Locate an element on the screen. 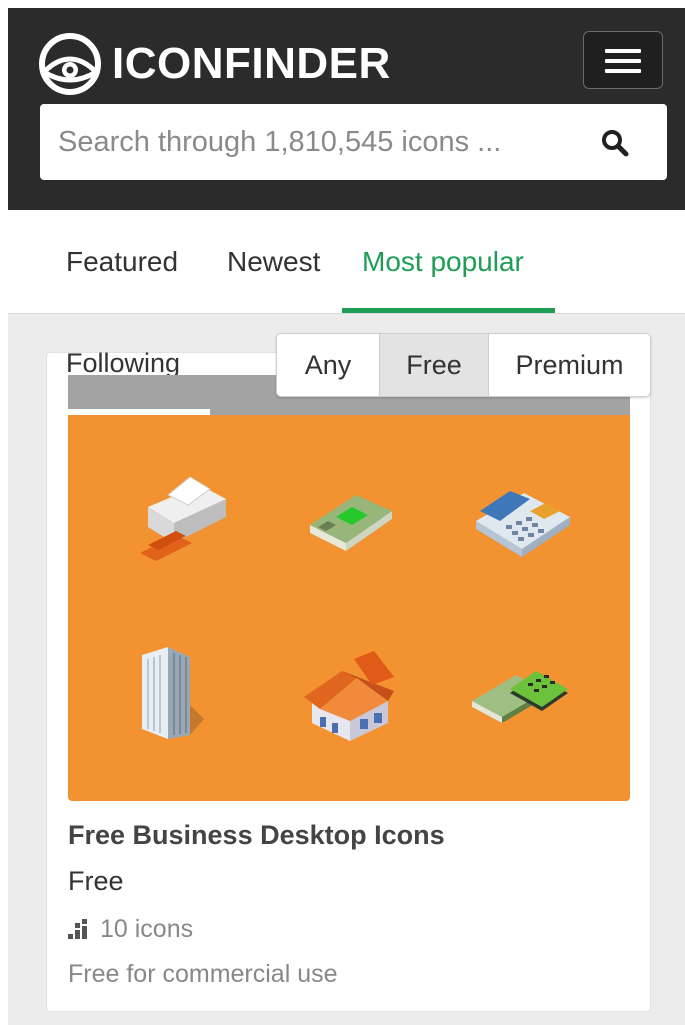 The height and width of the screenshot is (1025, 685). license-label: Free for commercial use is located at coordinates (203, 974).